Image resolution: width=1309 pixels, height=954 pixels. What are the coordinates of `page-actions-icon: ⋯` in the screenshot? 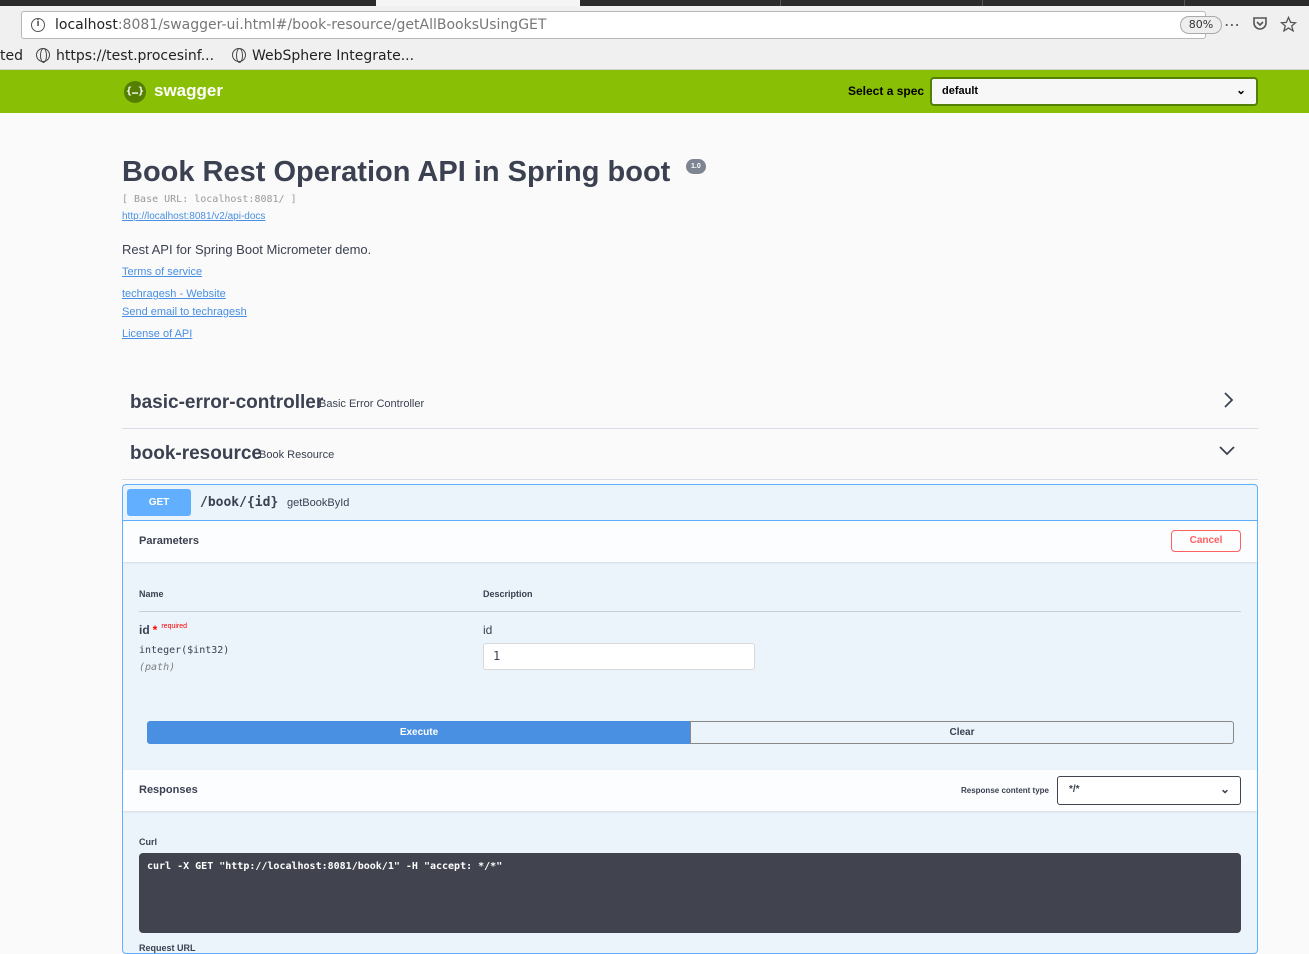 It's located at (1232, 25).